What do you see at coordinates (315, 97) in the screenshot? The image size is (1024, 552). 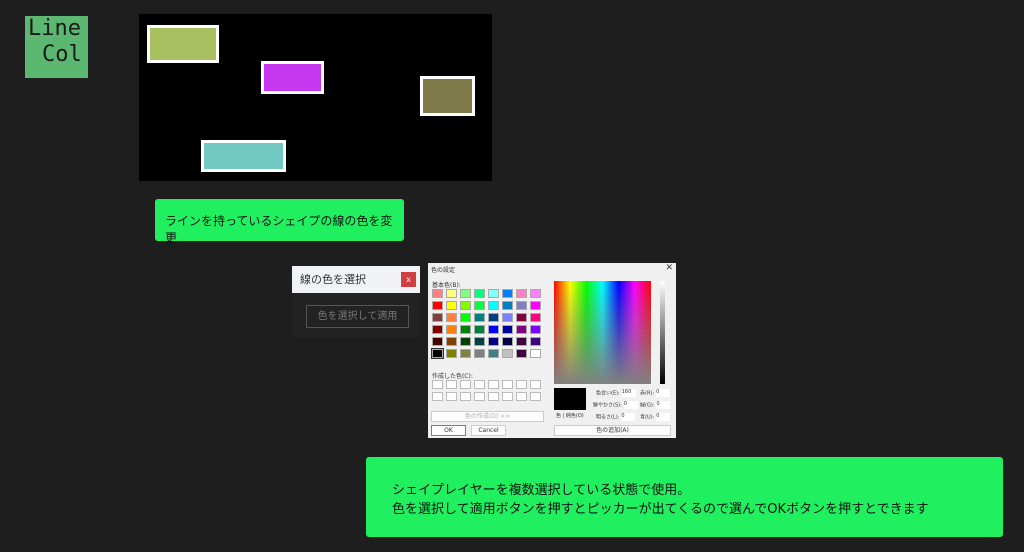 I see `composition-preview` at bounding box center [315, 97].